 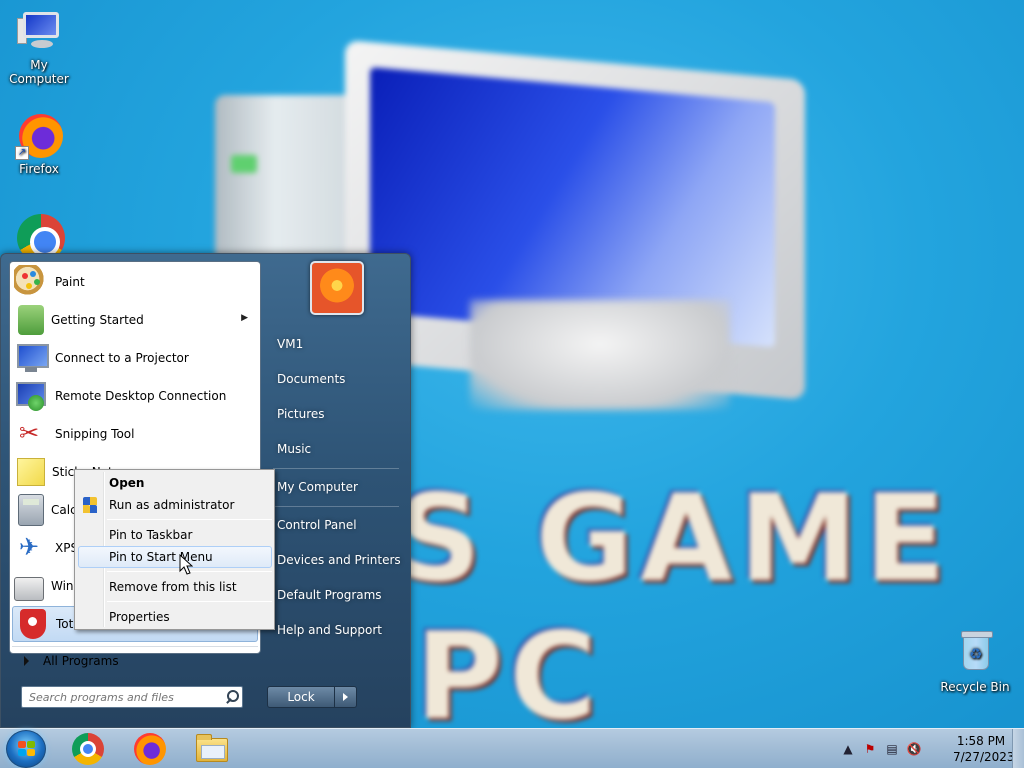 I want to click on getting-started-icon, so click(x=31, y=320).